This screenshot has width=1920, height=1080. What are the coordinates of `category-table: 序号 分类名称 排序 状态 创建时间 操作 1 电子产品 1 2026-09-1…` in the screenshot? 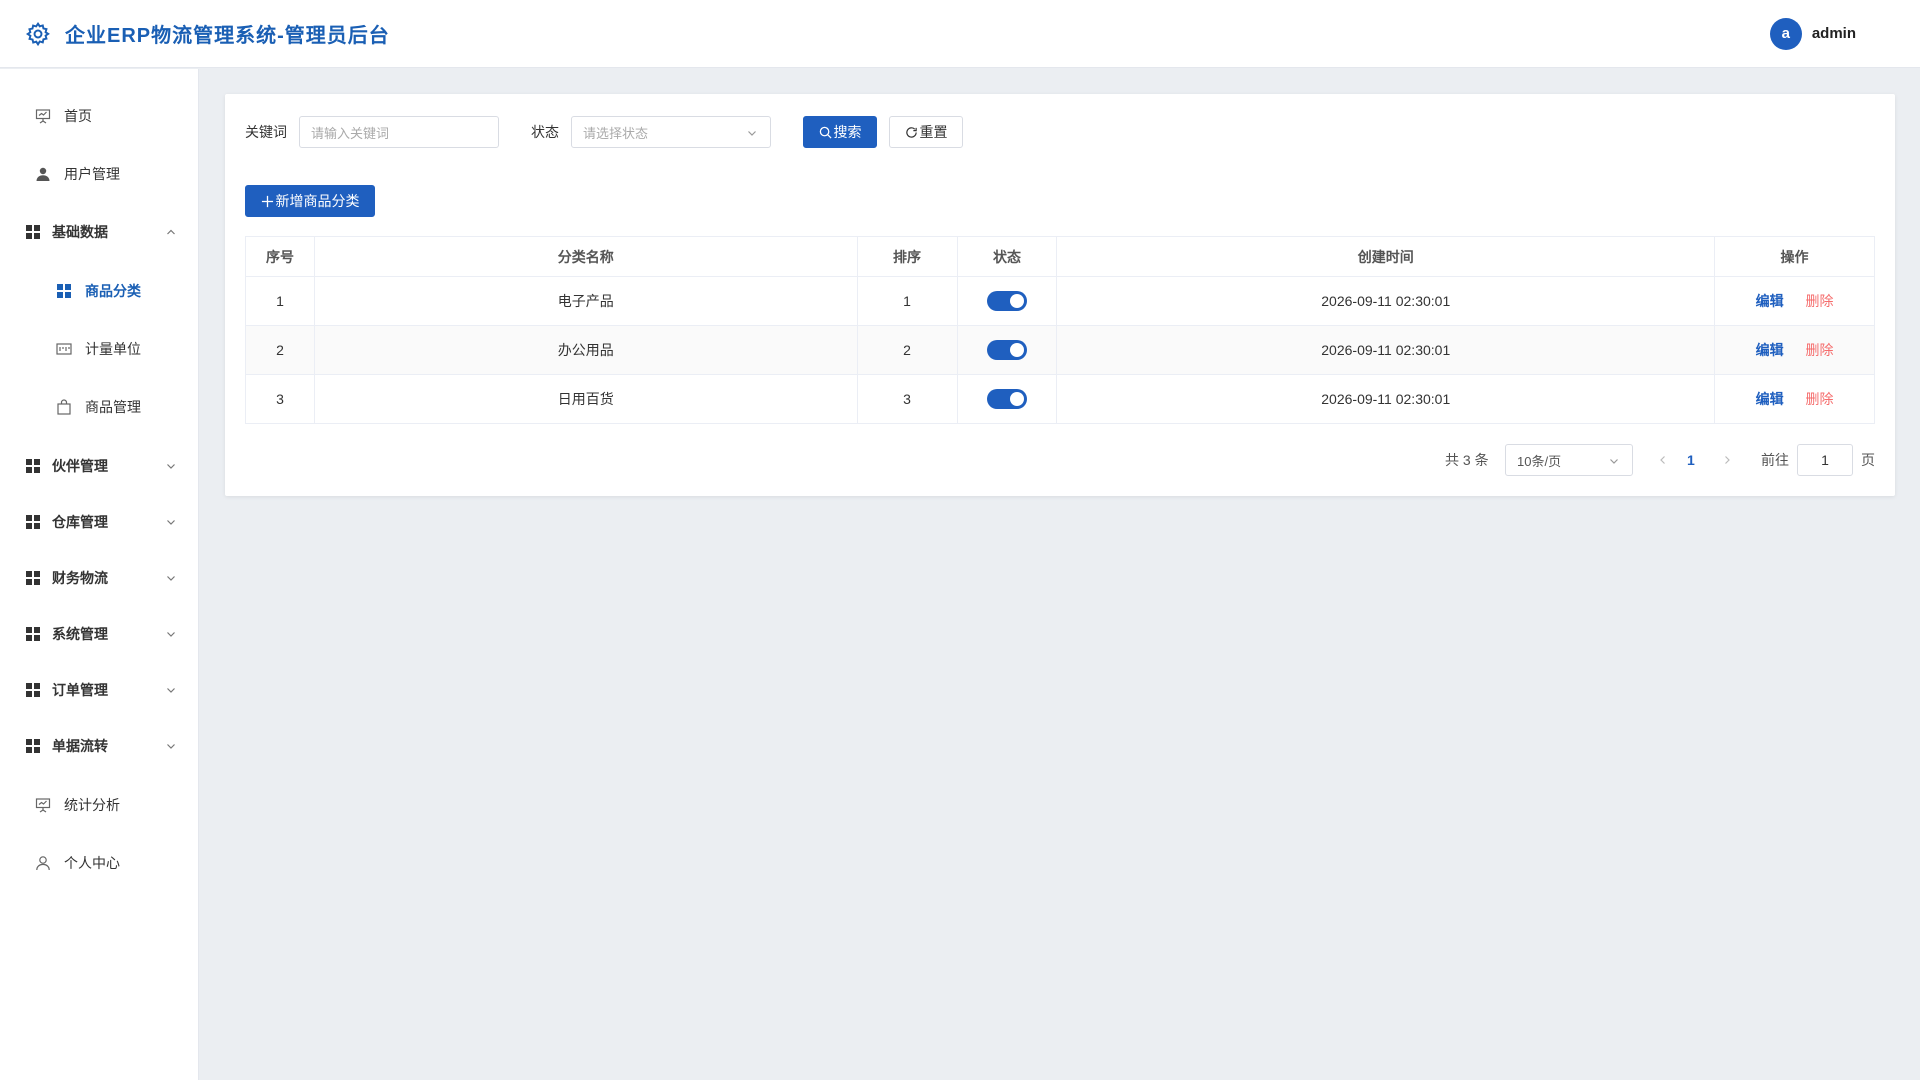 It's located at (1060, 330).